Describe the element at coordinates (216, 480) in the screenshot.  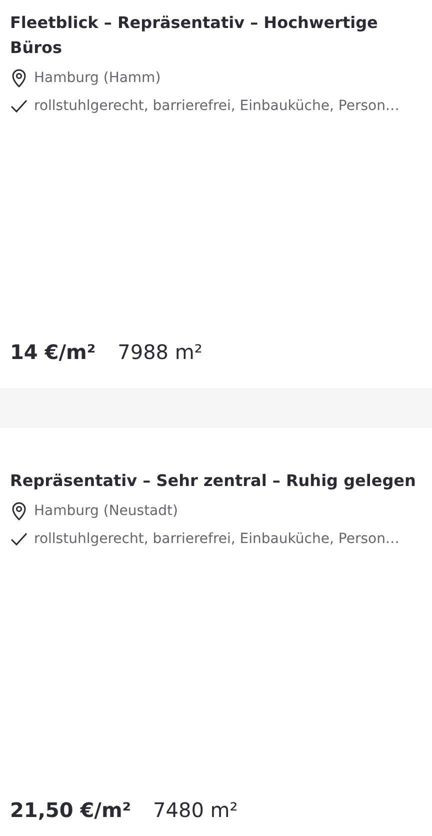
I see `listing-title: Repräsentativ – Sehr zentral – Ruhig gelegen` at that location.